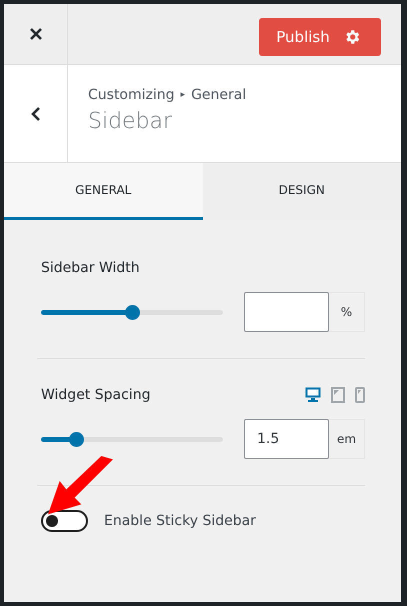  What do you see at coordinates (338, 395) in the screenshot?
I see `tablet-icon` at bounding box center [338, 395].